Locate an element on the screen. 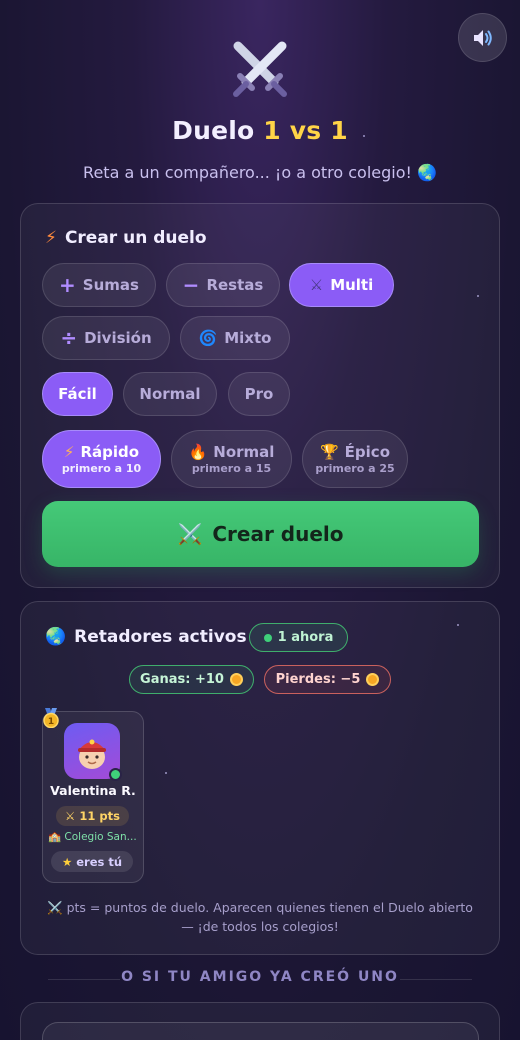 This screenshot has width=520, height=1040. challengers-title-text: Retadores activos is located at coordinates (160, 637).